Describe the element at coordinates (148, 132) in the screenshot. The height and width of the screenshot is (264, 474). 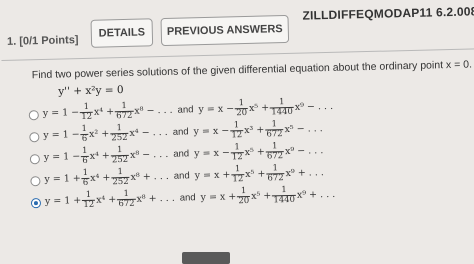
I see `series-term: x⁴ − . . .` at that location.